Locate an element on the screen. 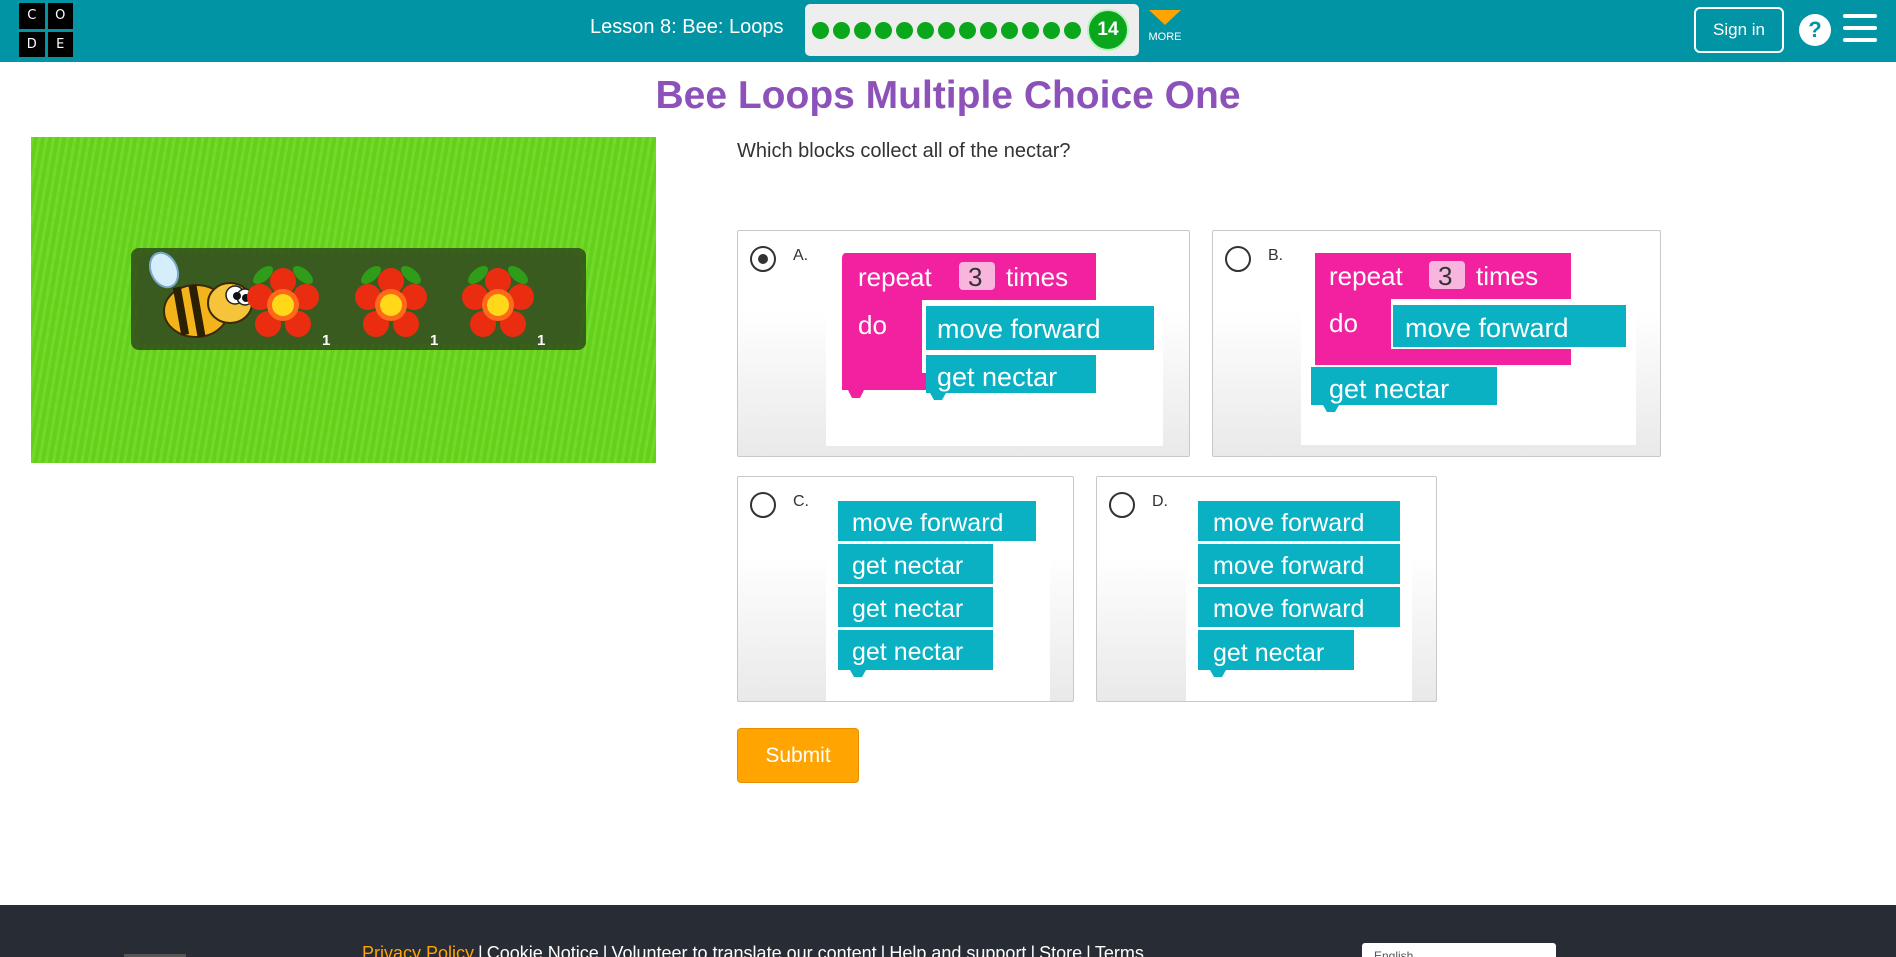 The height and width of the screenshot is (957, 1896). logo-letter: E is located at coordinates (60, 44).